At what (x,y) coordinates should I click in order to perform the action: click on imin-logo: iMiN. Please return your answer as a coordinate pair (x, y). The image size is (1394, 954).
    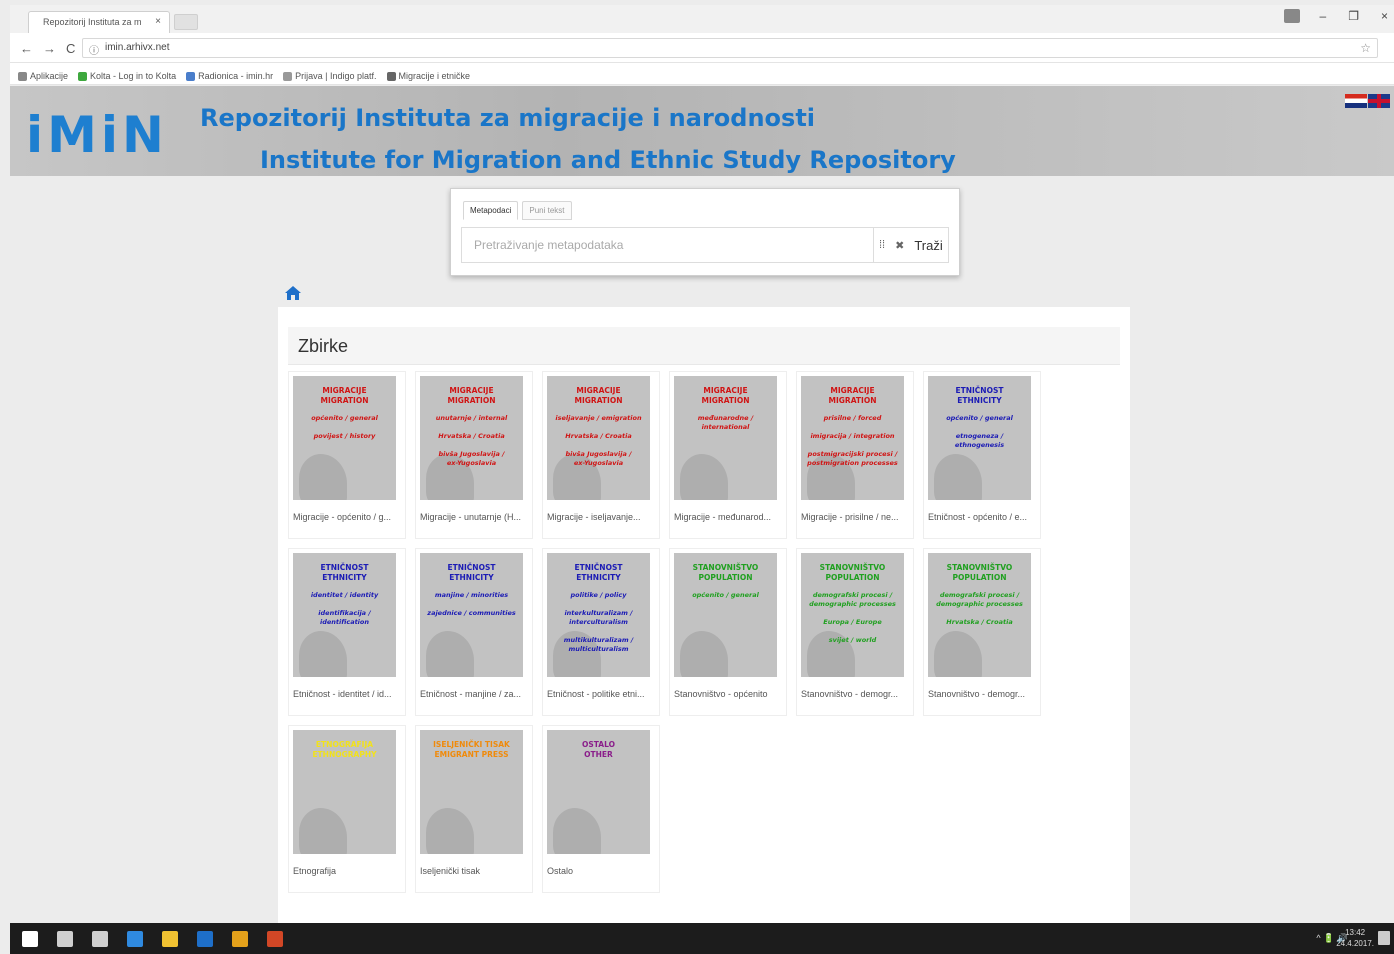
    Looking at the image, I should click on (97, 135).